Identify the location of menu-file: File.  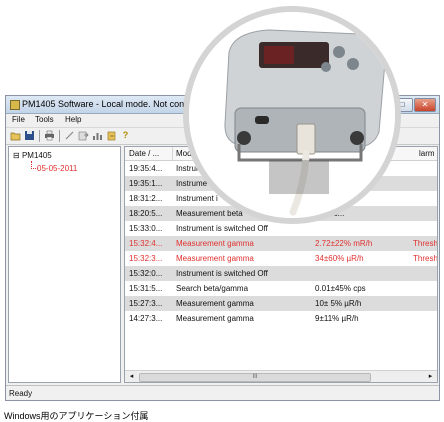
(18, 119).